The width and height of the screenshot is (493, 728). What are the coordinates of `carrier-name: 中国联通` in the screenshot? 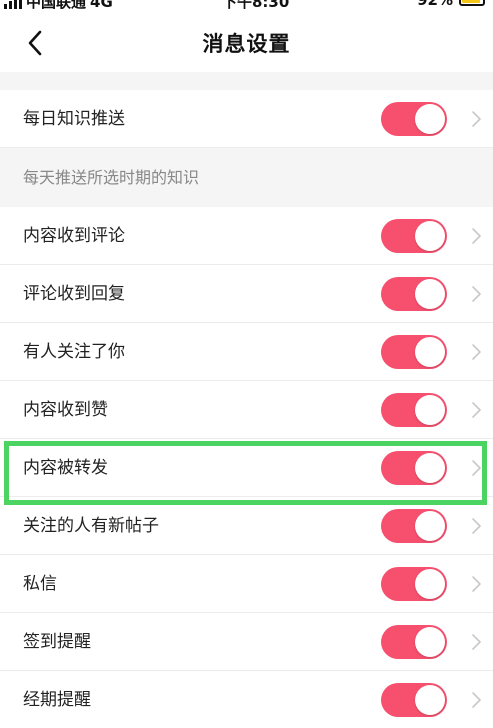 It's located at (56, 5).